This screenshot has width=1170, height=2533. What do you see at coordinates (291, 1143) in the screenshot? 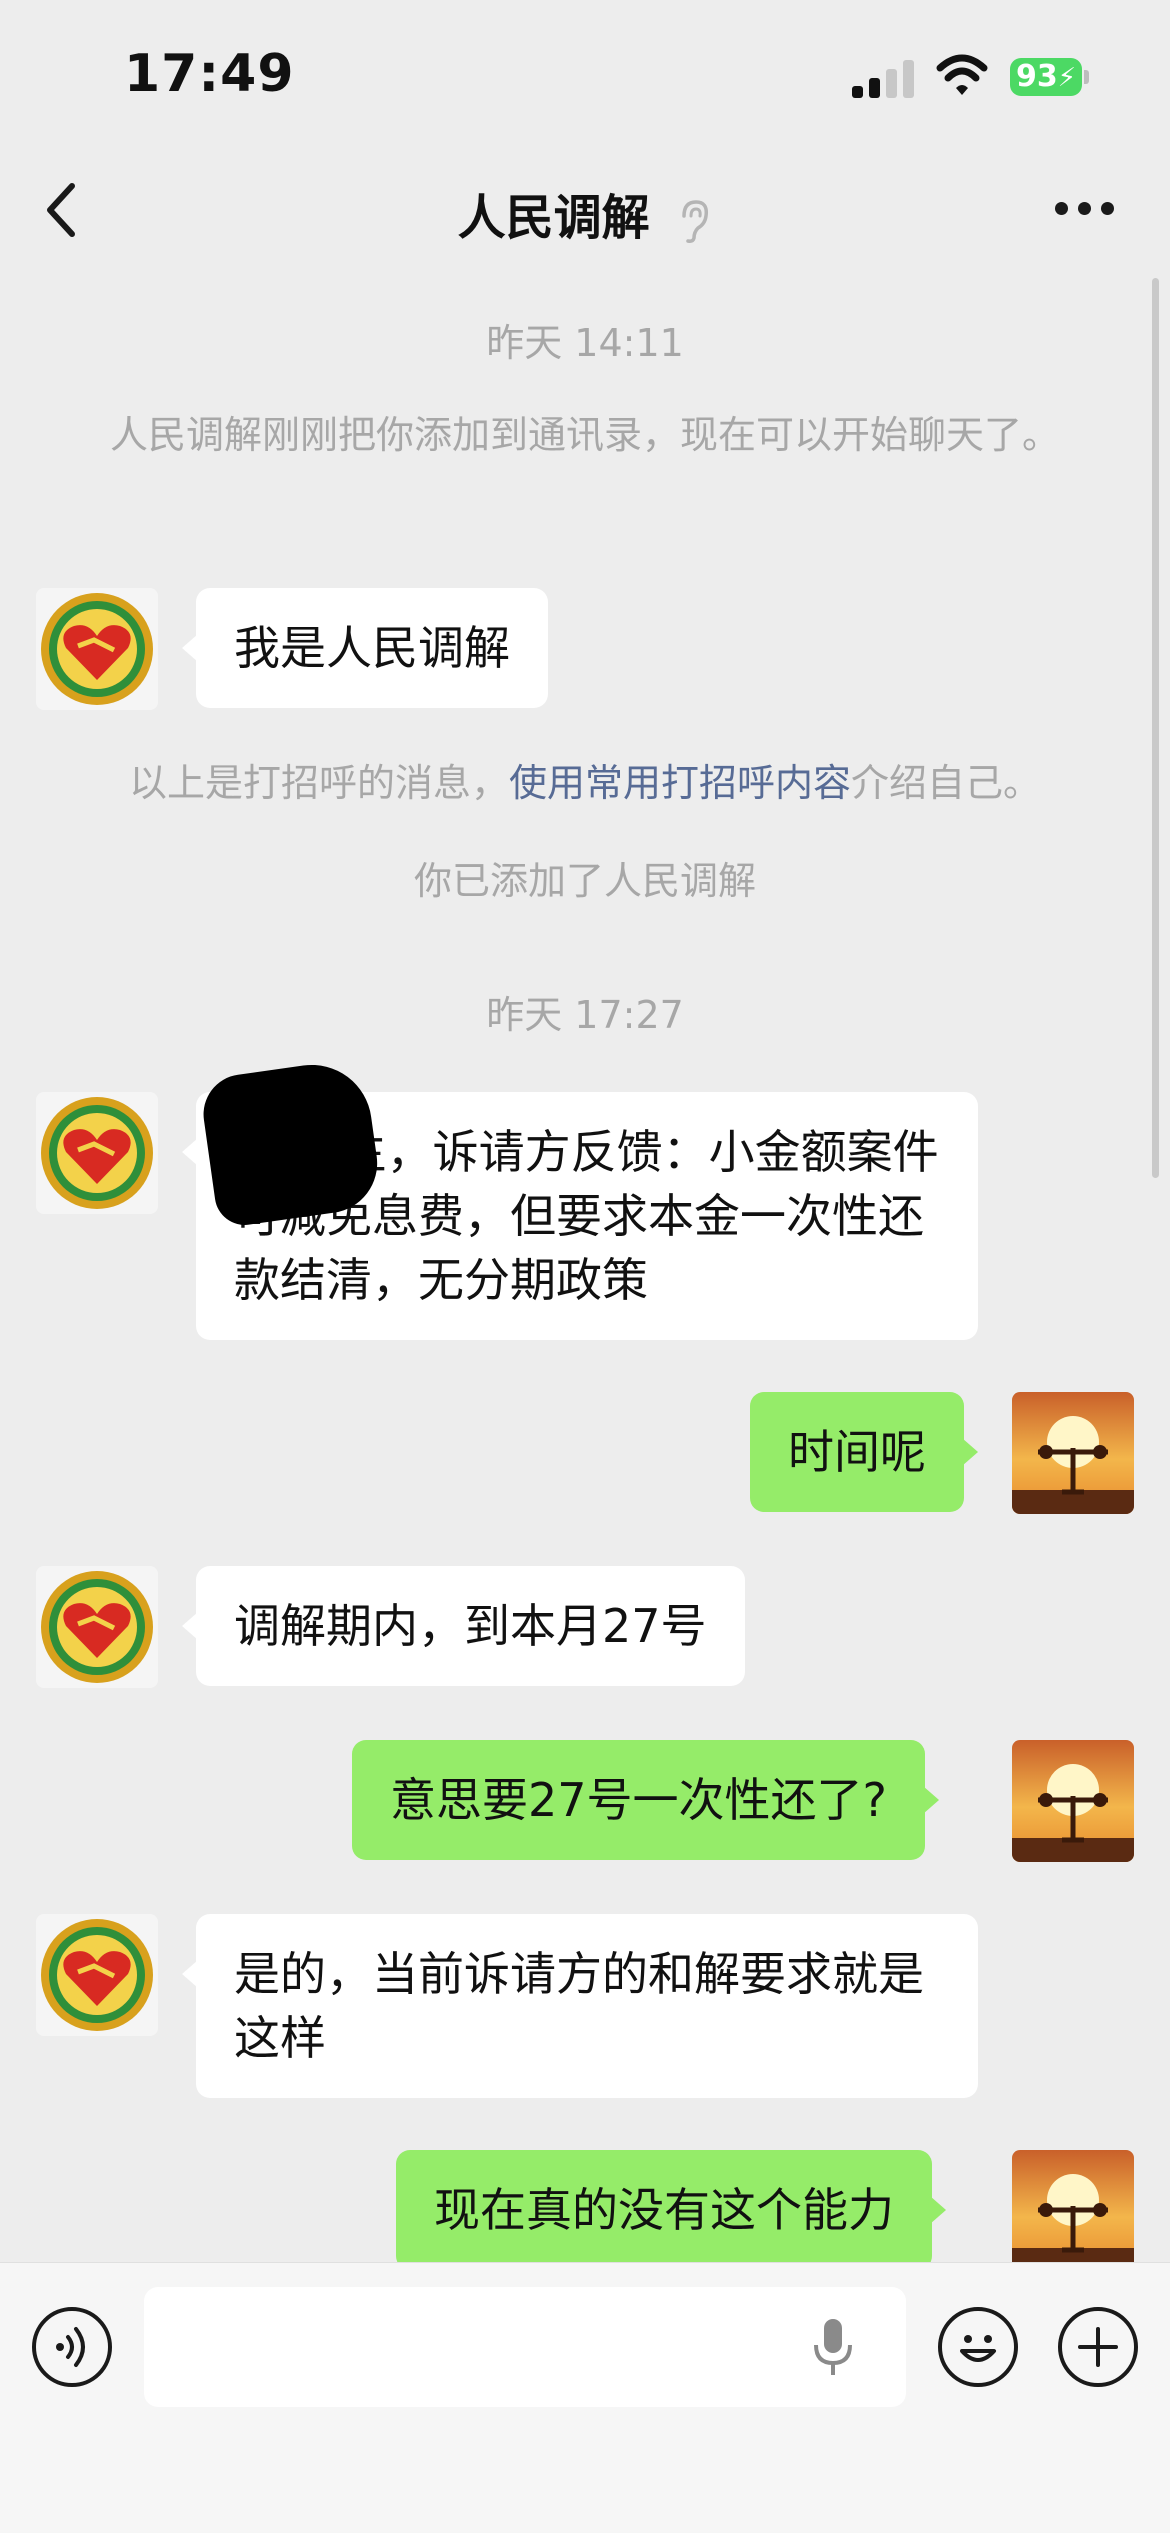
I see `redaction-mark` at bounding box center [291, 1143].